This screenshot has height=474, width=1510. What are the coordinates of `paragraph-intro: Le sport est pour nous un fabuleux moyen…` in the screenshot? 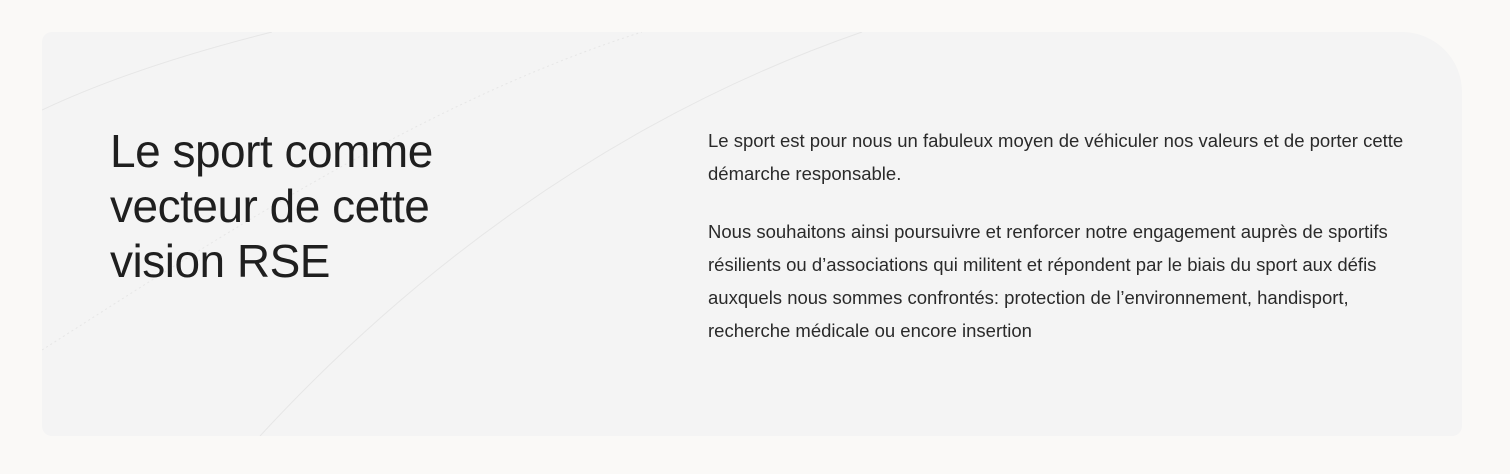 It's located at (1056, 157).